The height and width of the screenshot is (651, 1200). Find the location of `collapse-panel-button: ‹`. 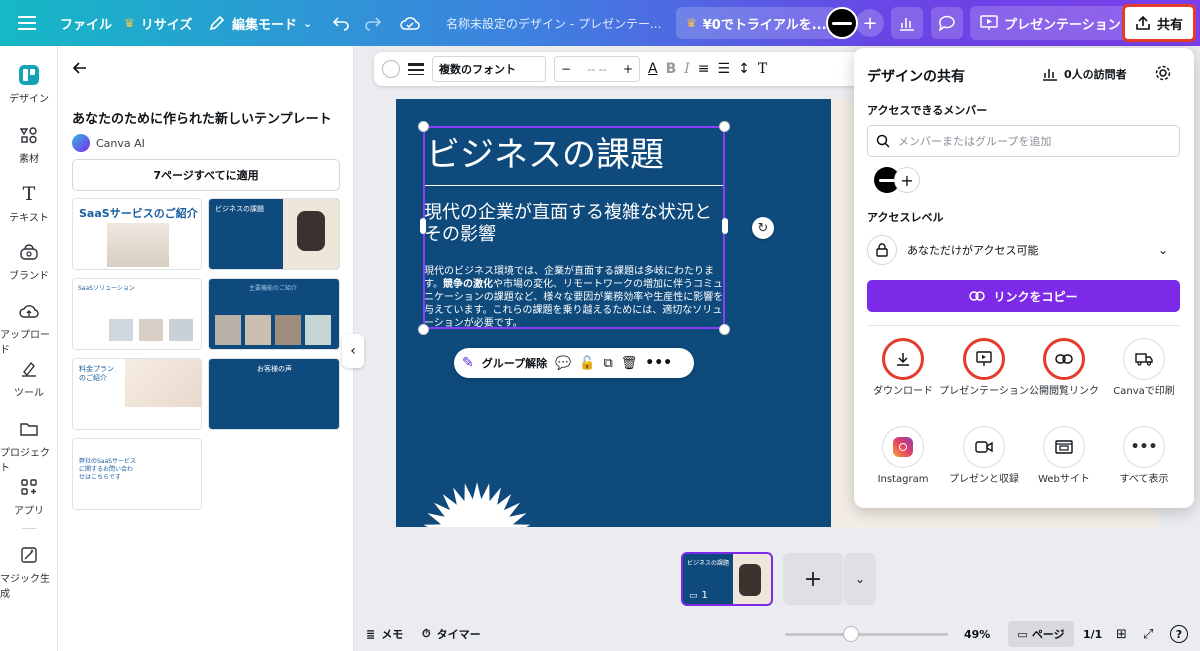

collapse-panel-button: ‹ is located at coordinates (353, 351).